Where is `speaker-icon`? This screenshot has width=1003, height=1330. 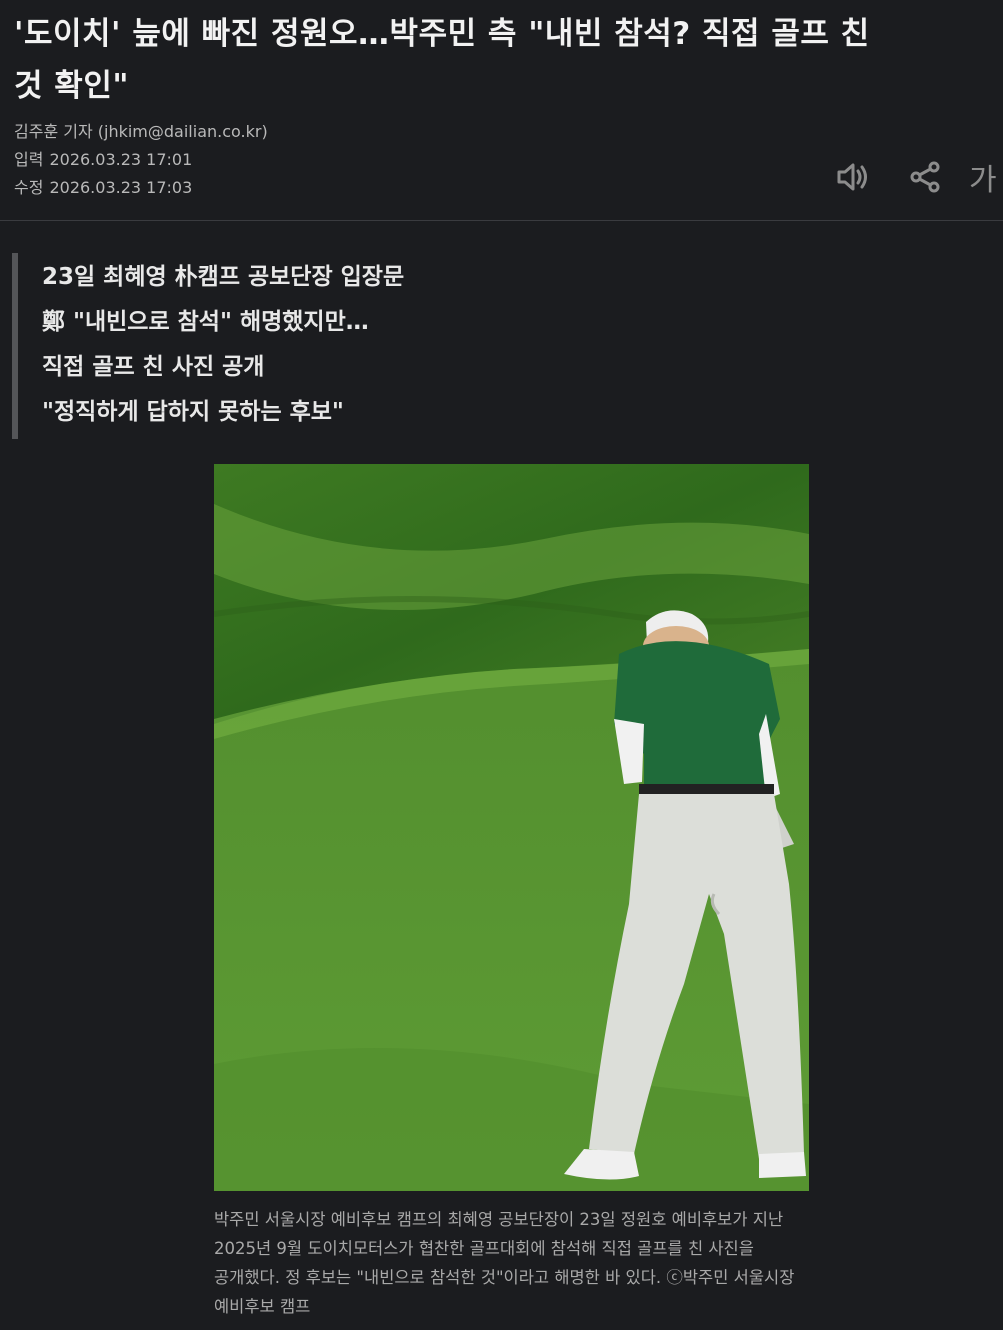
speaker-icon is located at coordinates (852, 177).